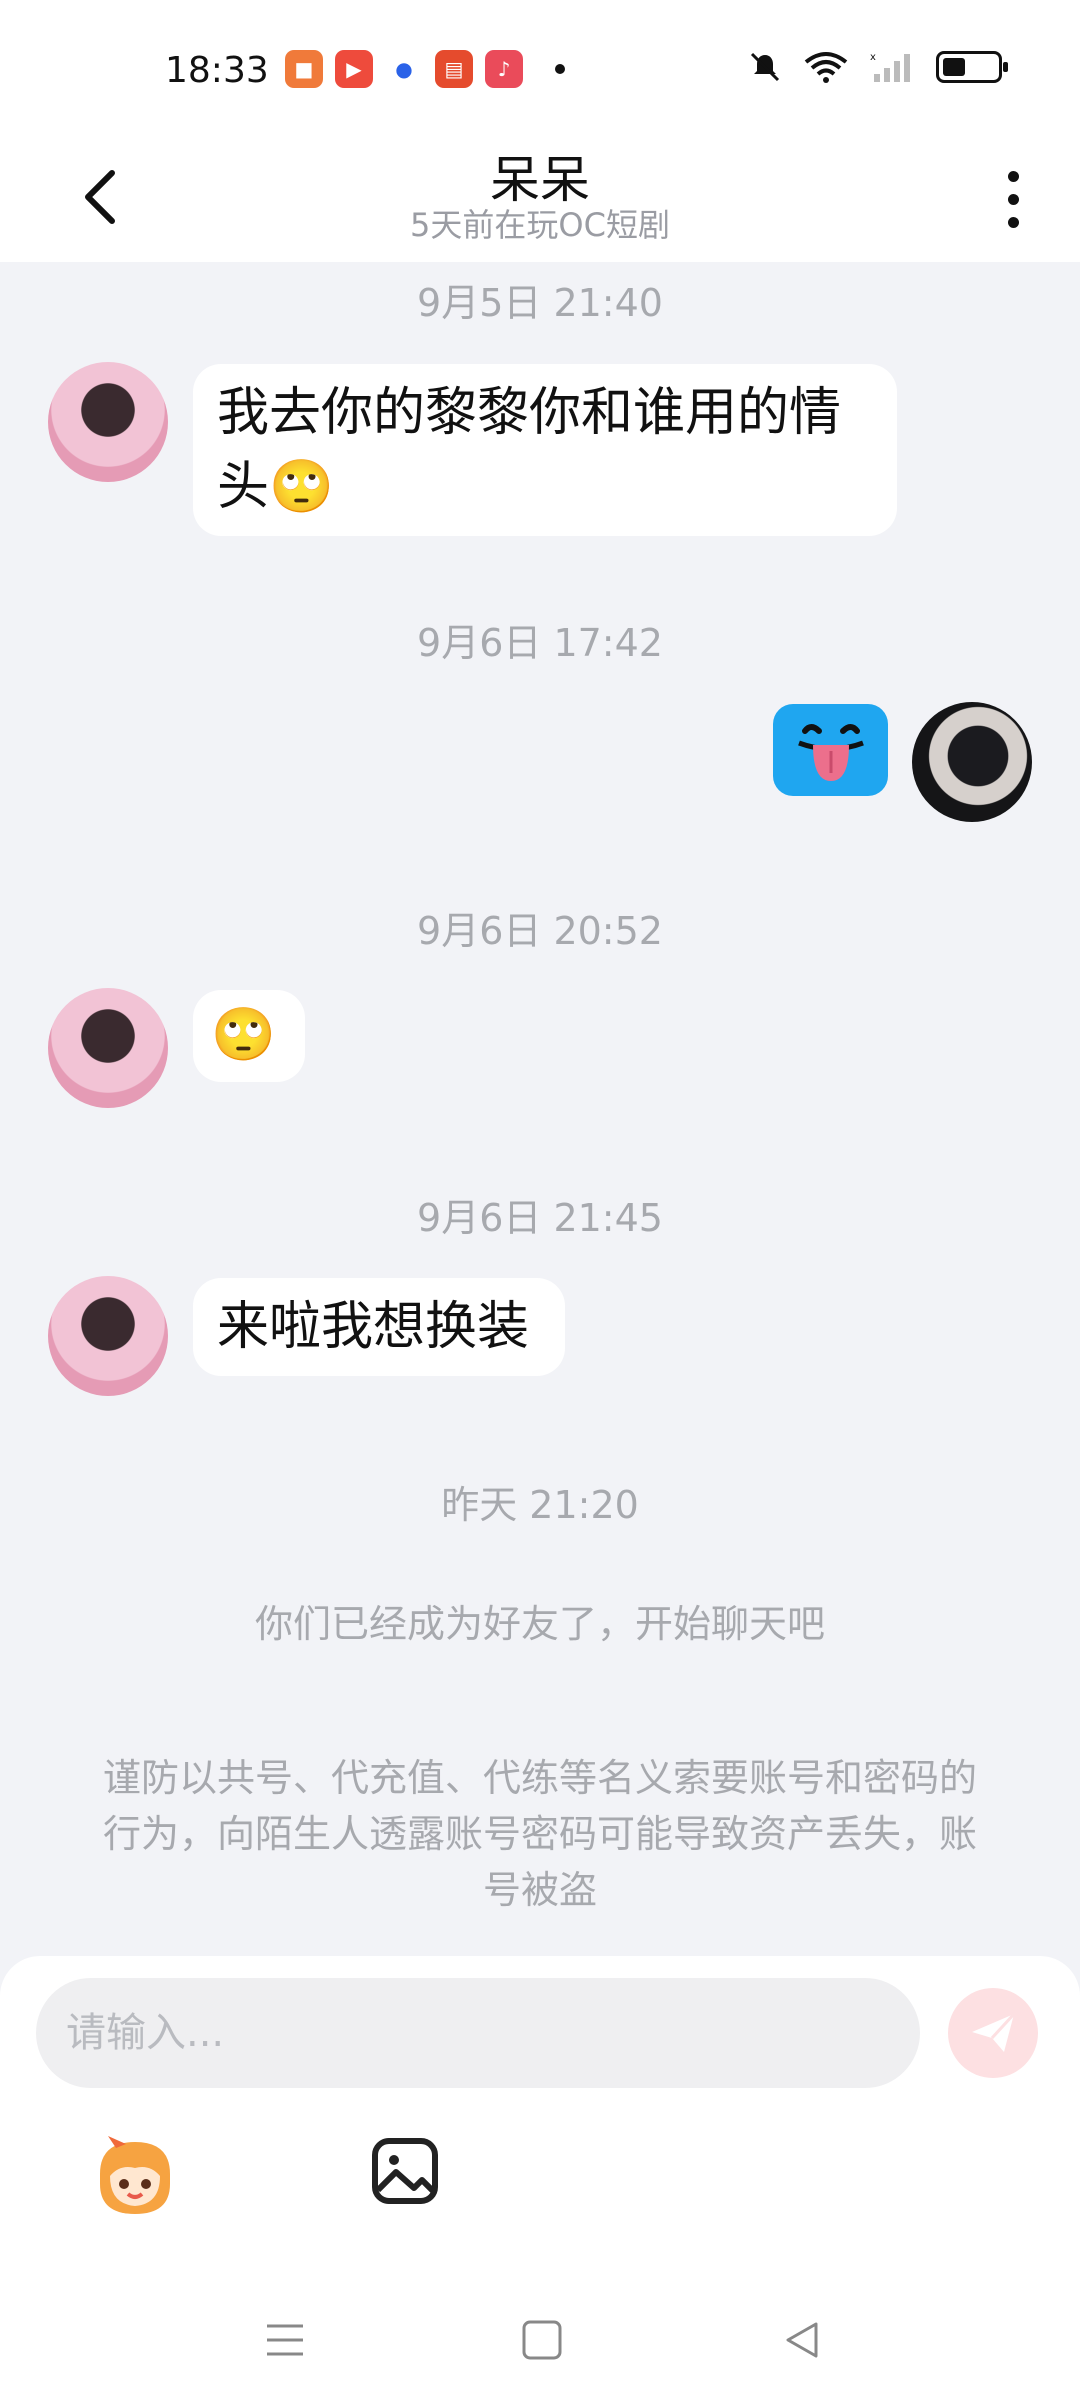 This screenshot has width=1080, height=2400. I want to click on friend-added-notice: 你们已经成为好友了，开始聊天吧, so click(539, 1624).